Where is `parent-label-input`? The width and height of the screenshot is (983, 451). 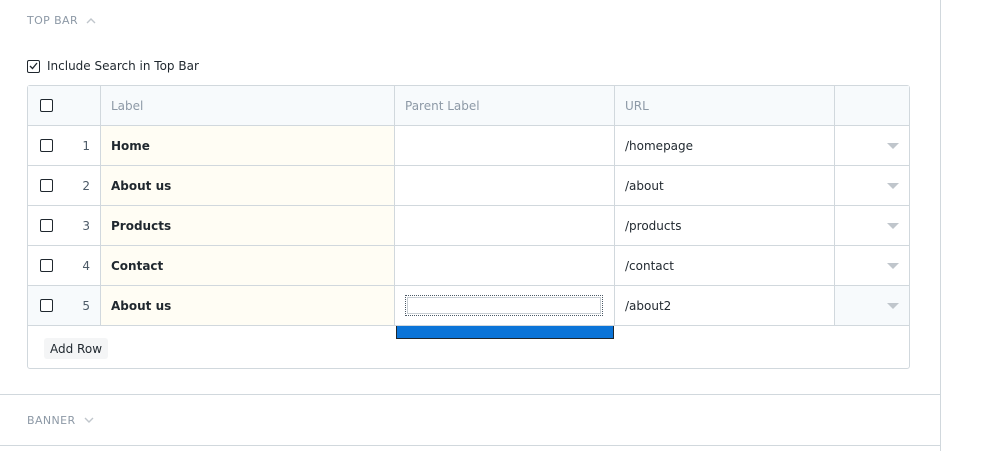 parent-label-input is located at coordinates (504, 305).